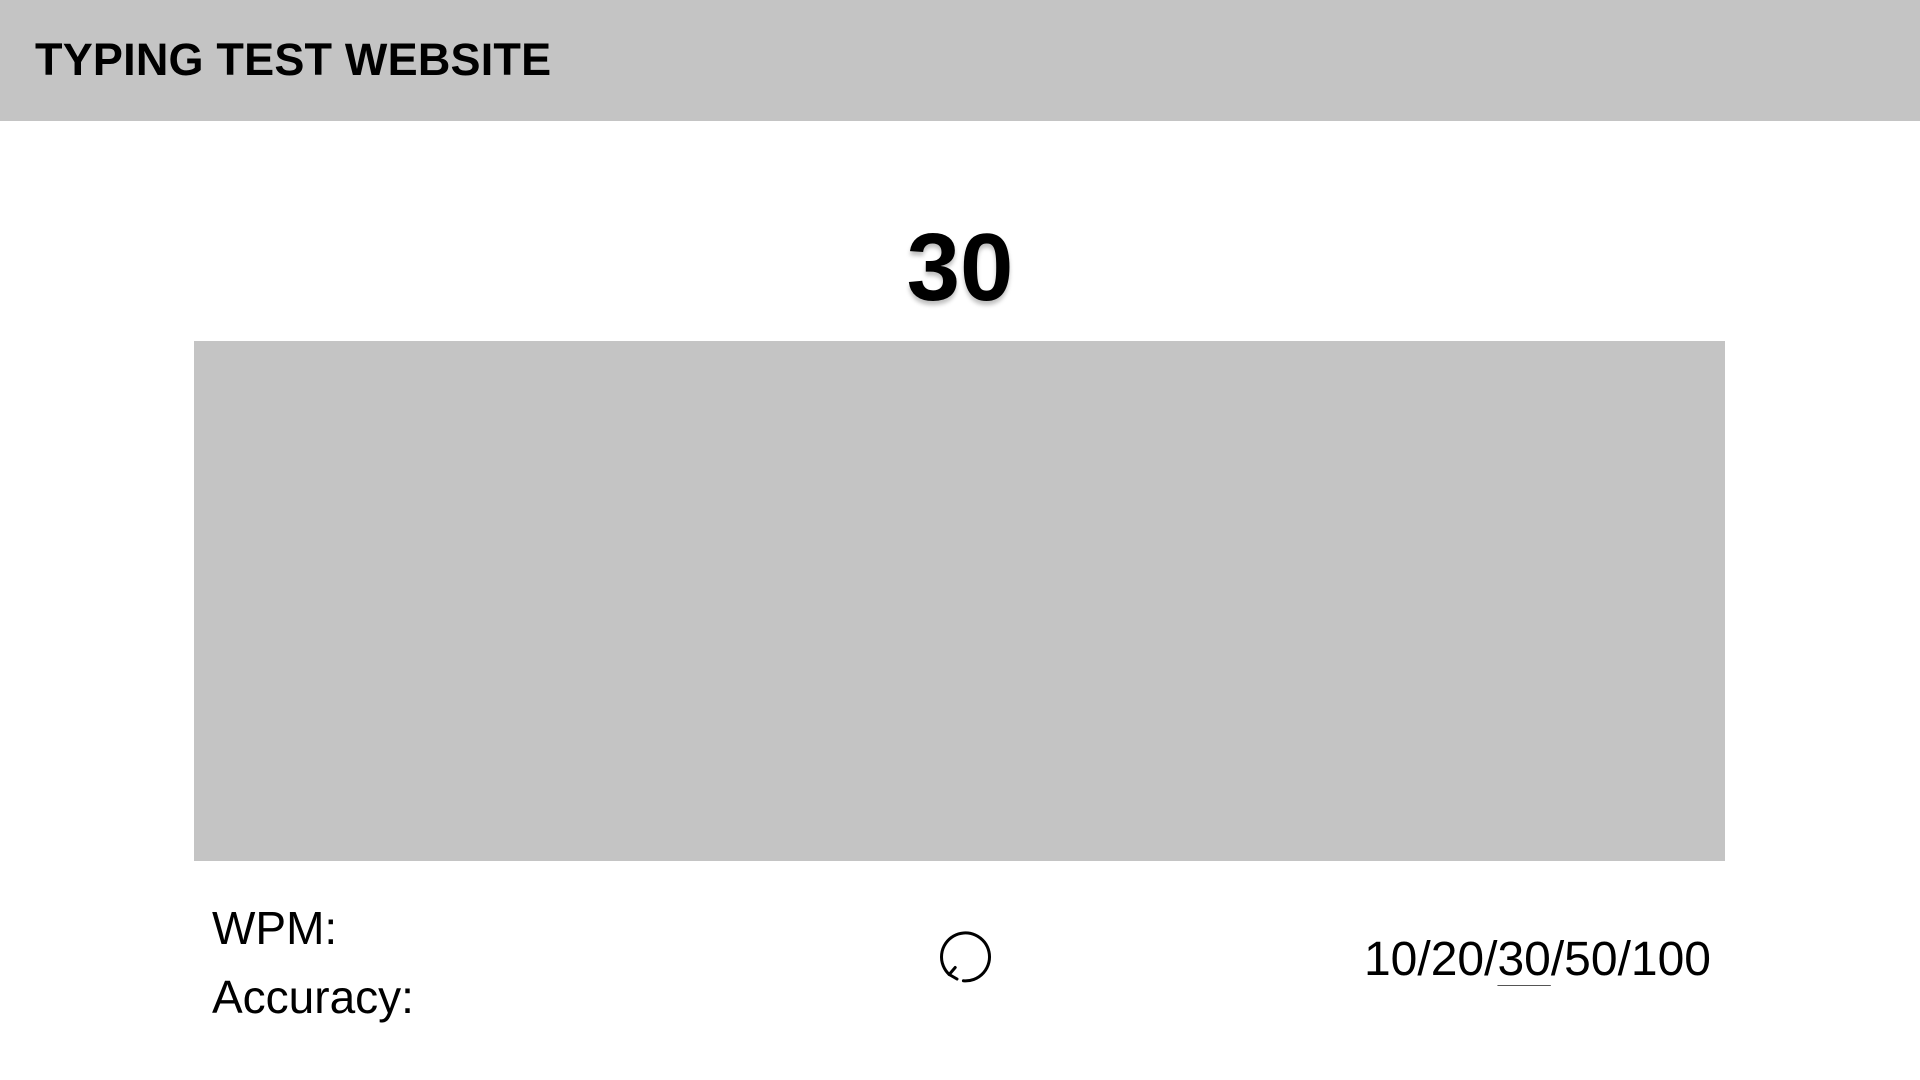 This screenshot has width=1920, height=1080. What do you see at coordinates (1457, 959) in the screenshot?
I see `count-option-20: 20` at bounding box center [1457, 959].